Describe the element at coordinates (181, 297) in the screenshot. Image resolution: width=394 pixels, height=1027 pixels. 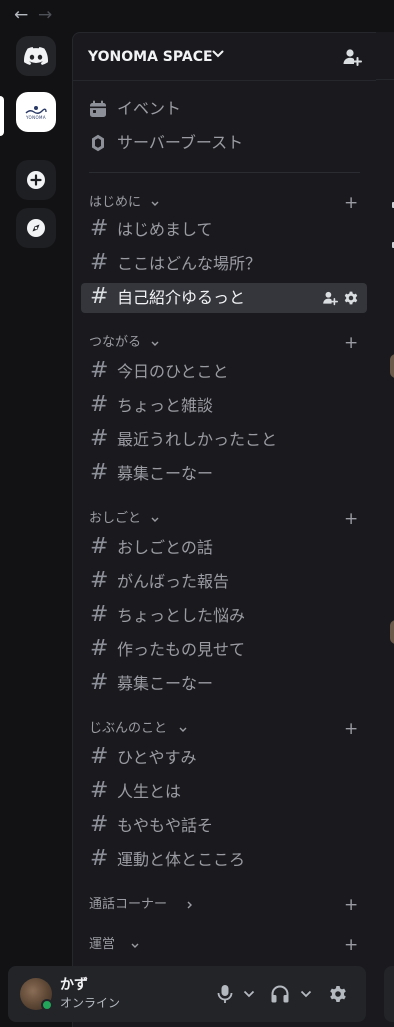
I see `channel-label: 自己紹介ゆるっと` at that location.